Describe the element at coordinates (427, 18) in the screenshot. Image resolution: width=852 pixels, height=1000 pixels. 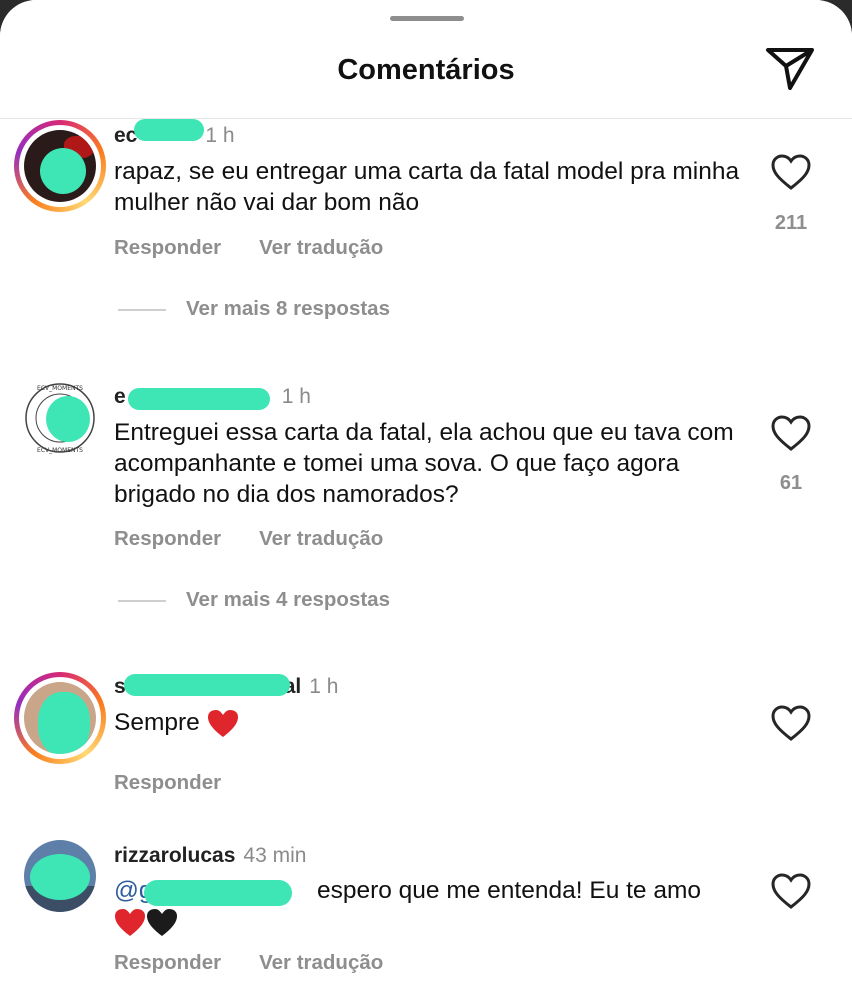
I see `sheet-grabber` at that location.